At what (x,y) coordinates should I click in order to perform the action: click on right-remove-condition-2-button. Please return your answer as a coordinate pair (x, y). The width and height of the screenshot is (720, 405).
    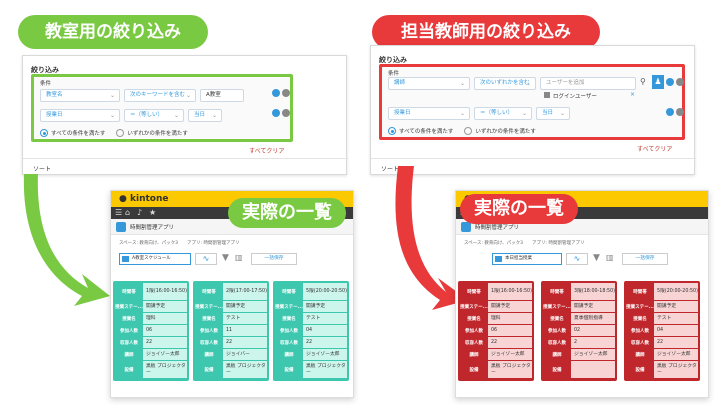
    Looking at the image, I should click on (680, 112).